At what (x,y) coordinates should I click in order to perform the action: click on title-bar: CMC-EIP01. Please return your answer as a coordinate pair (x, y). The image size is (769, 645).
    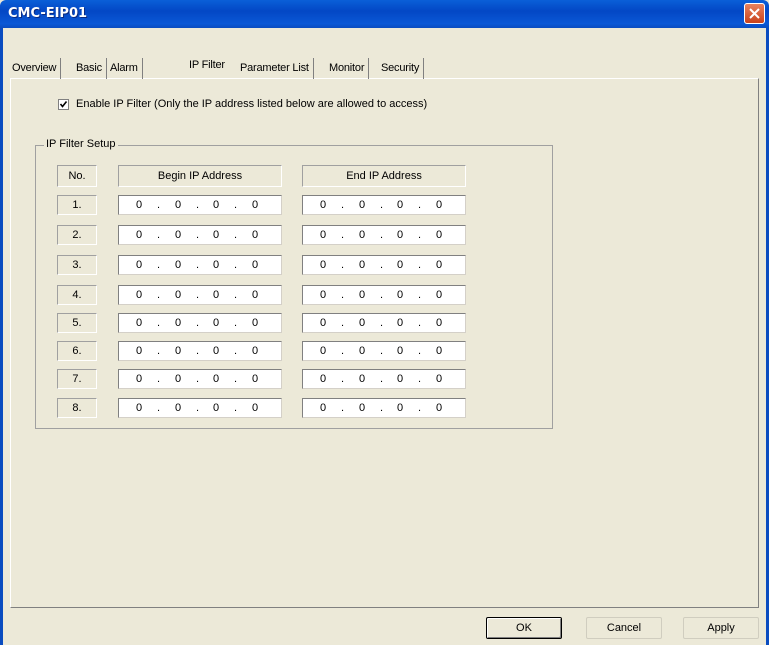
    Looking at the image, I should click on (384, 14).